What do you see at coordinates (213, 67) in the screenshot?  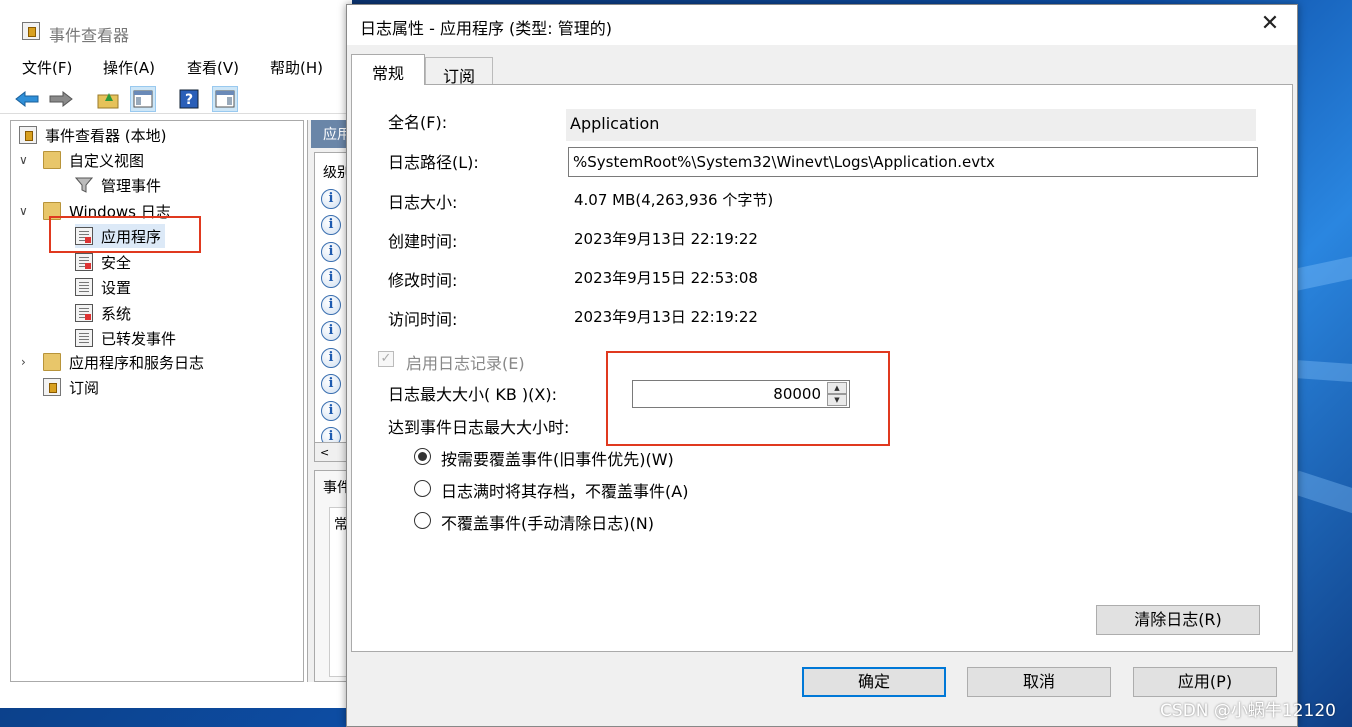 I see `menu-view: 查看(V)` at bounding box center [213, 67].